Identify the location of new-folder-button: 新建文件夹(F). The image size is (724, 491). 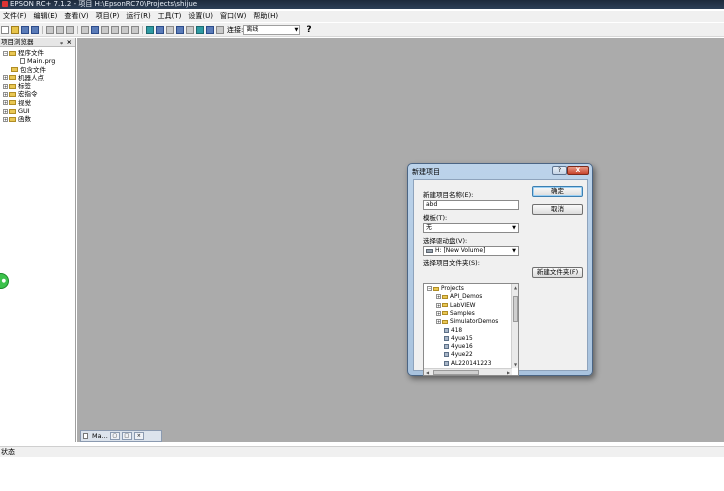
(557, 272).